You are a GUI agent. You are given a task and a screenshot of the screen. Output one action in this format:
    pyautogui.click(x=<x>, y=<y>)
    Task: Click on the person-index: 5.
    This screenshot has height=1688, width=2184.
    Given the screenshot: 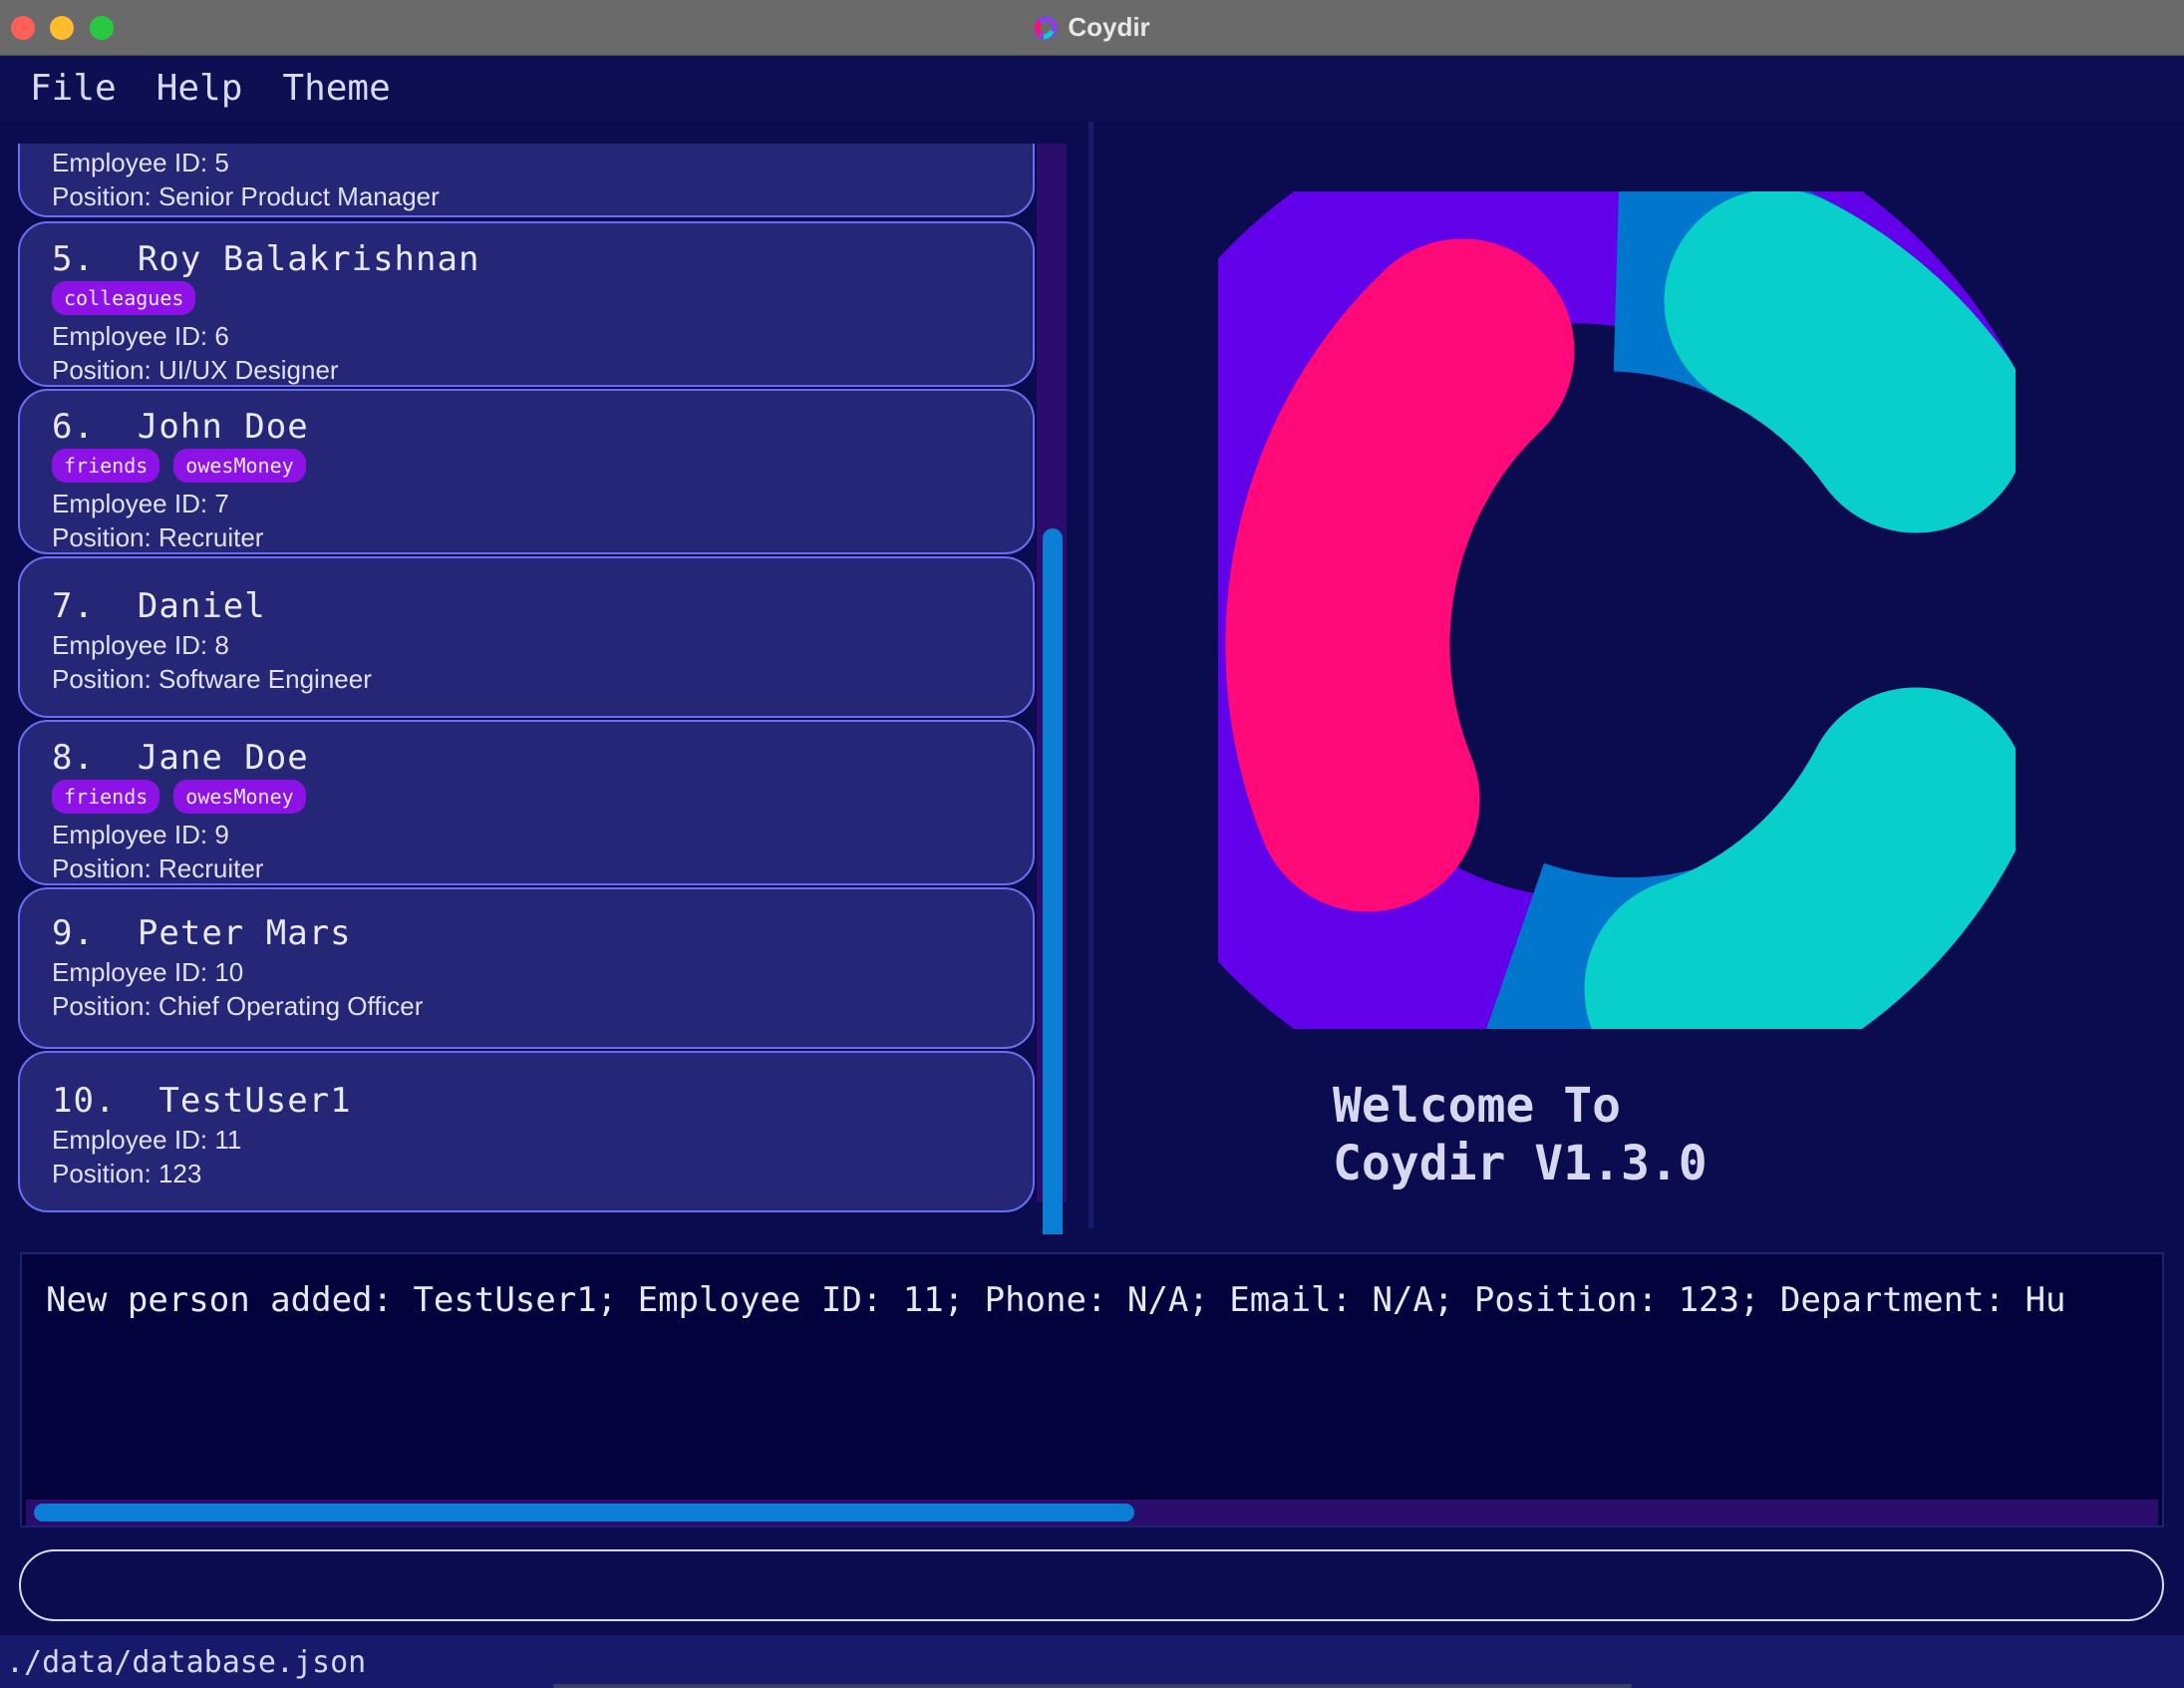 What is the action you would take?
    pyautogui.click(x=73, y=259)
    